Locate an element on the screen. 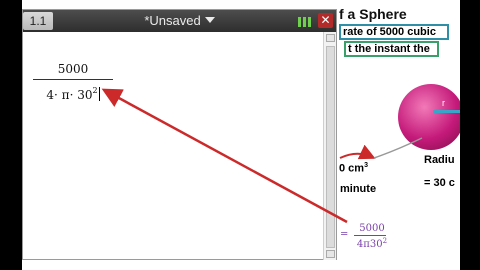 This screenshot has height=270, width=480. vertical-scrollbar is located at coordinates (329, 146).